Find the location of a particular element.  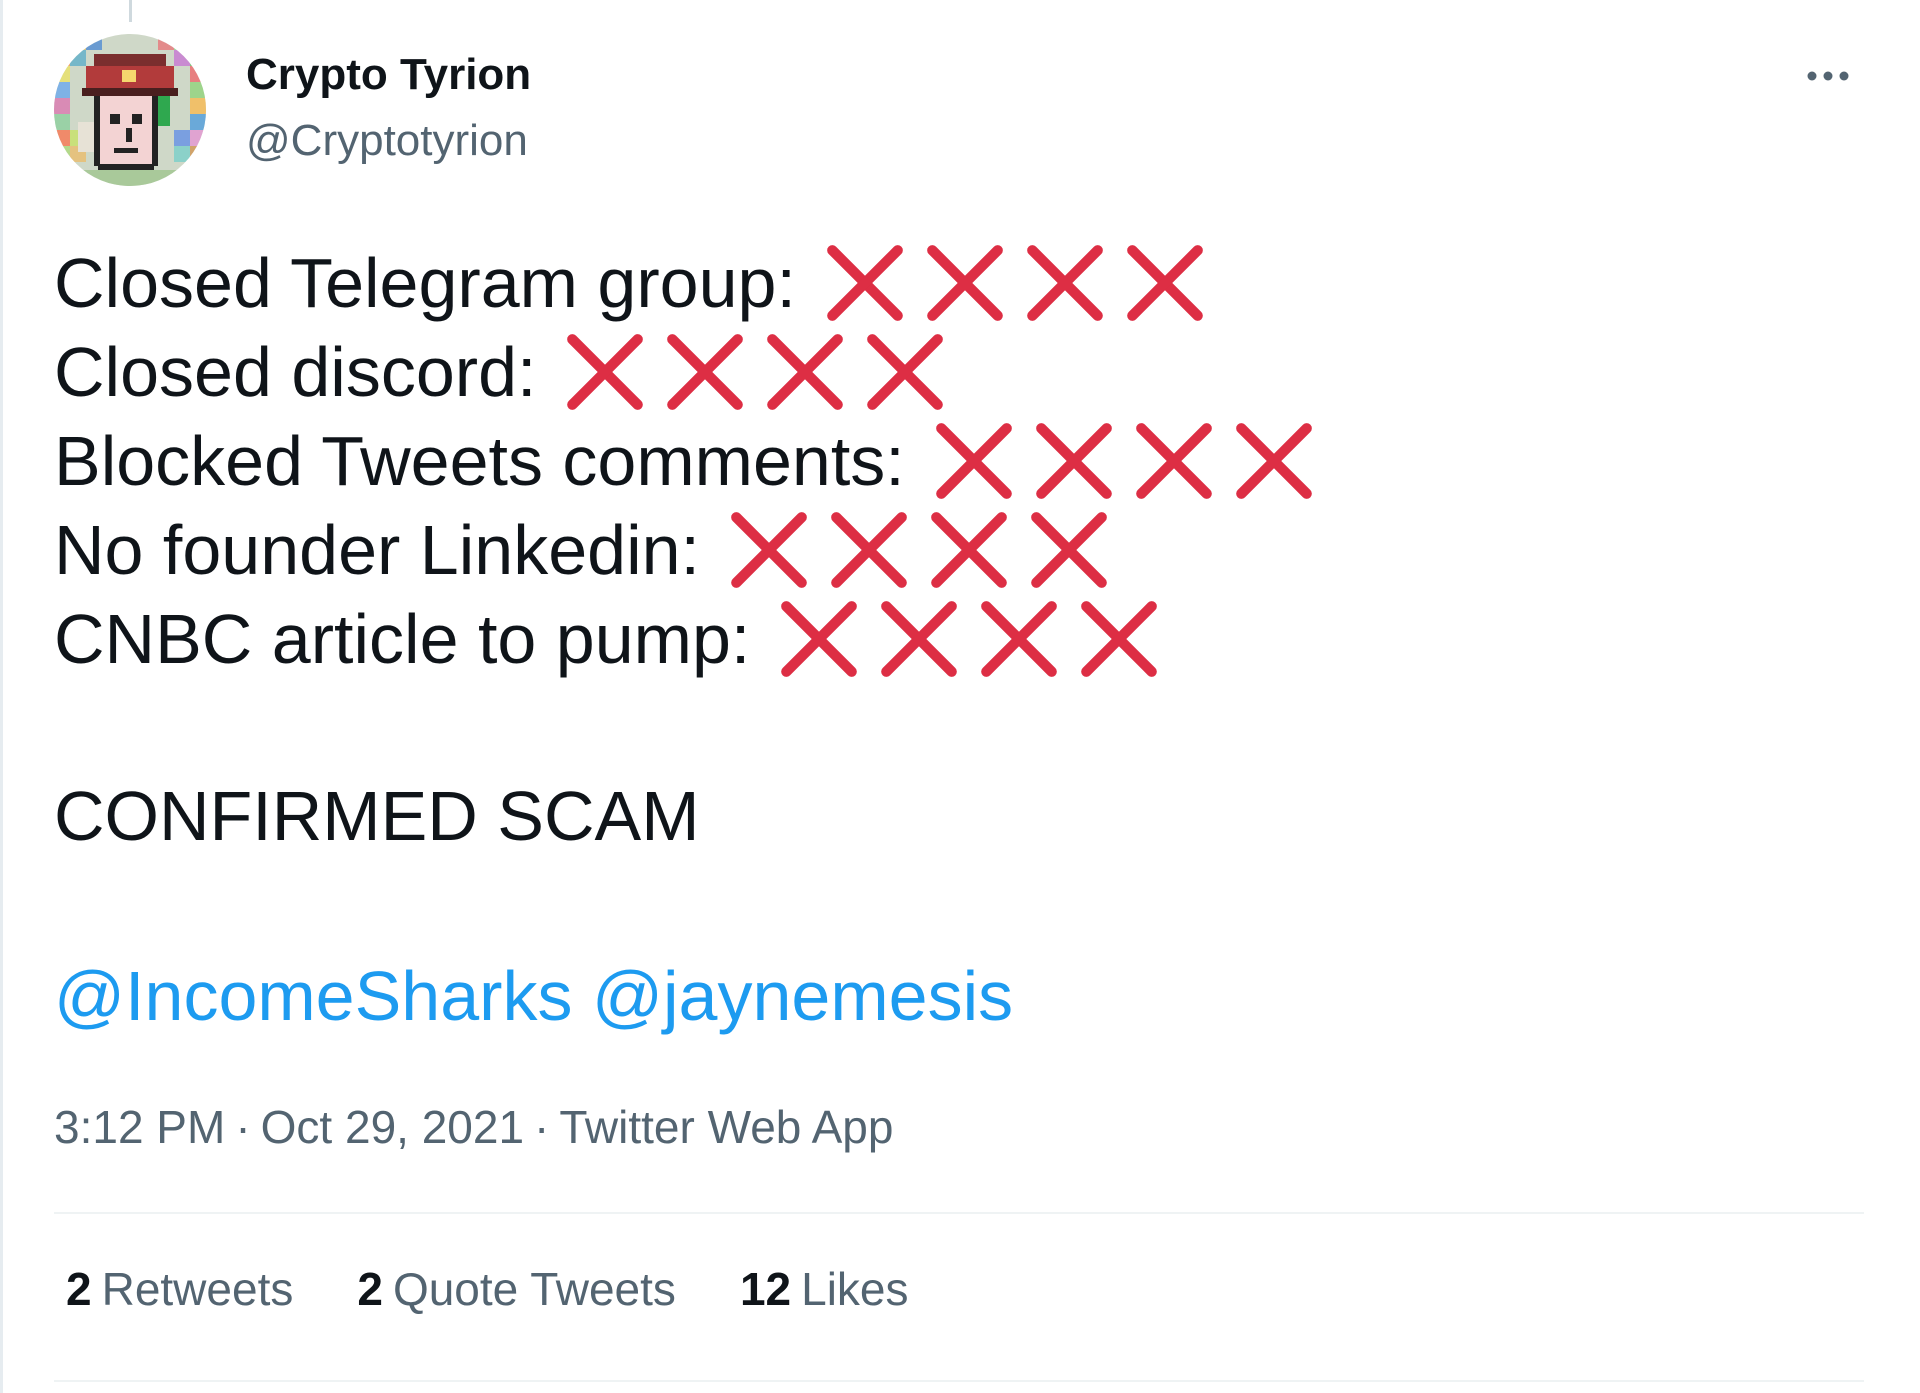

pixel-punk-avatar-icon is located at coordinates (130, 110).